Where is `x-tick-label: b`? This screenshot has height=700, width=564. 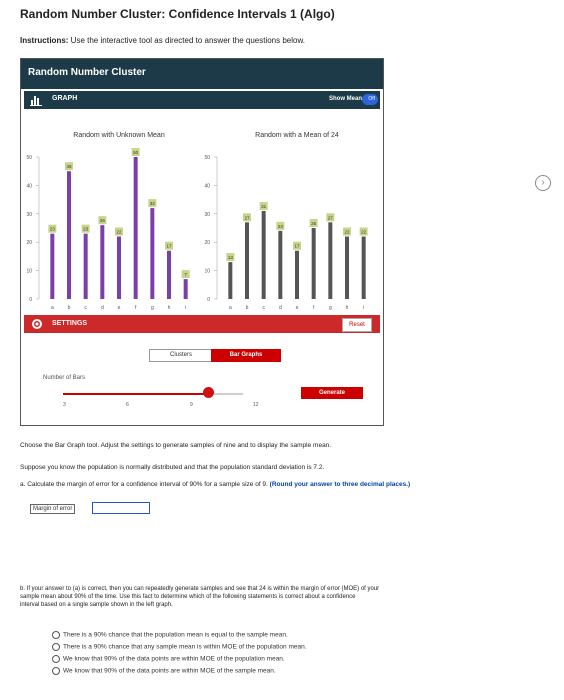
x-tick-label: b is located at coordinates (69, 308).